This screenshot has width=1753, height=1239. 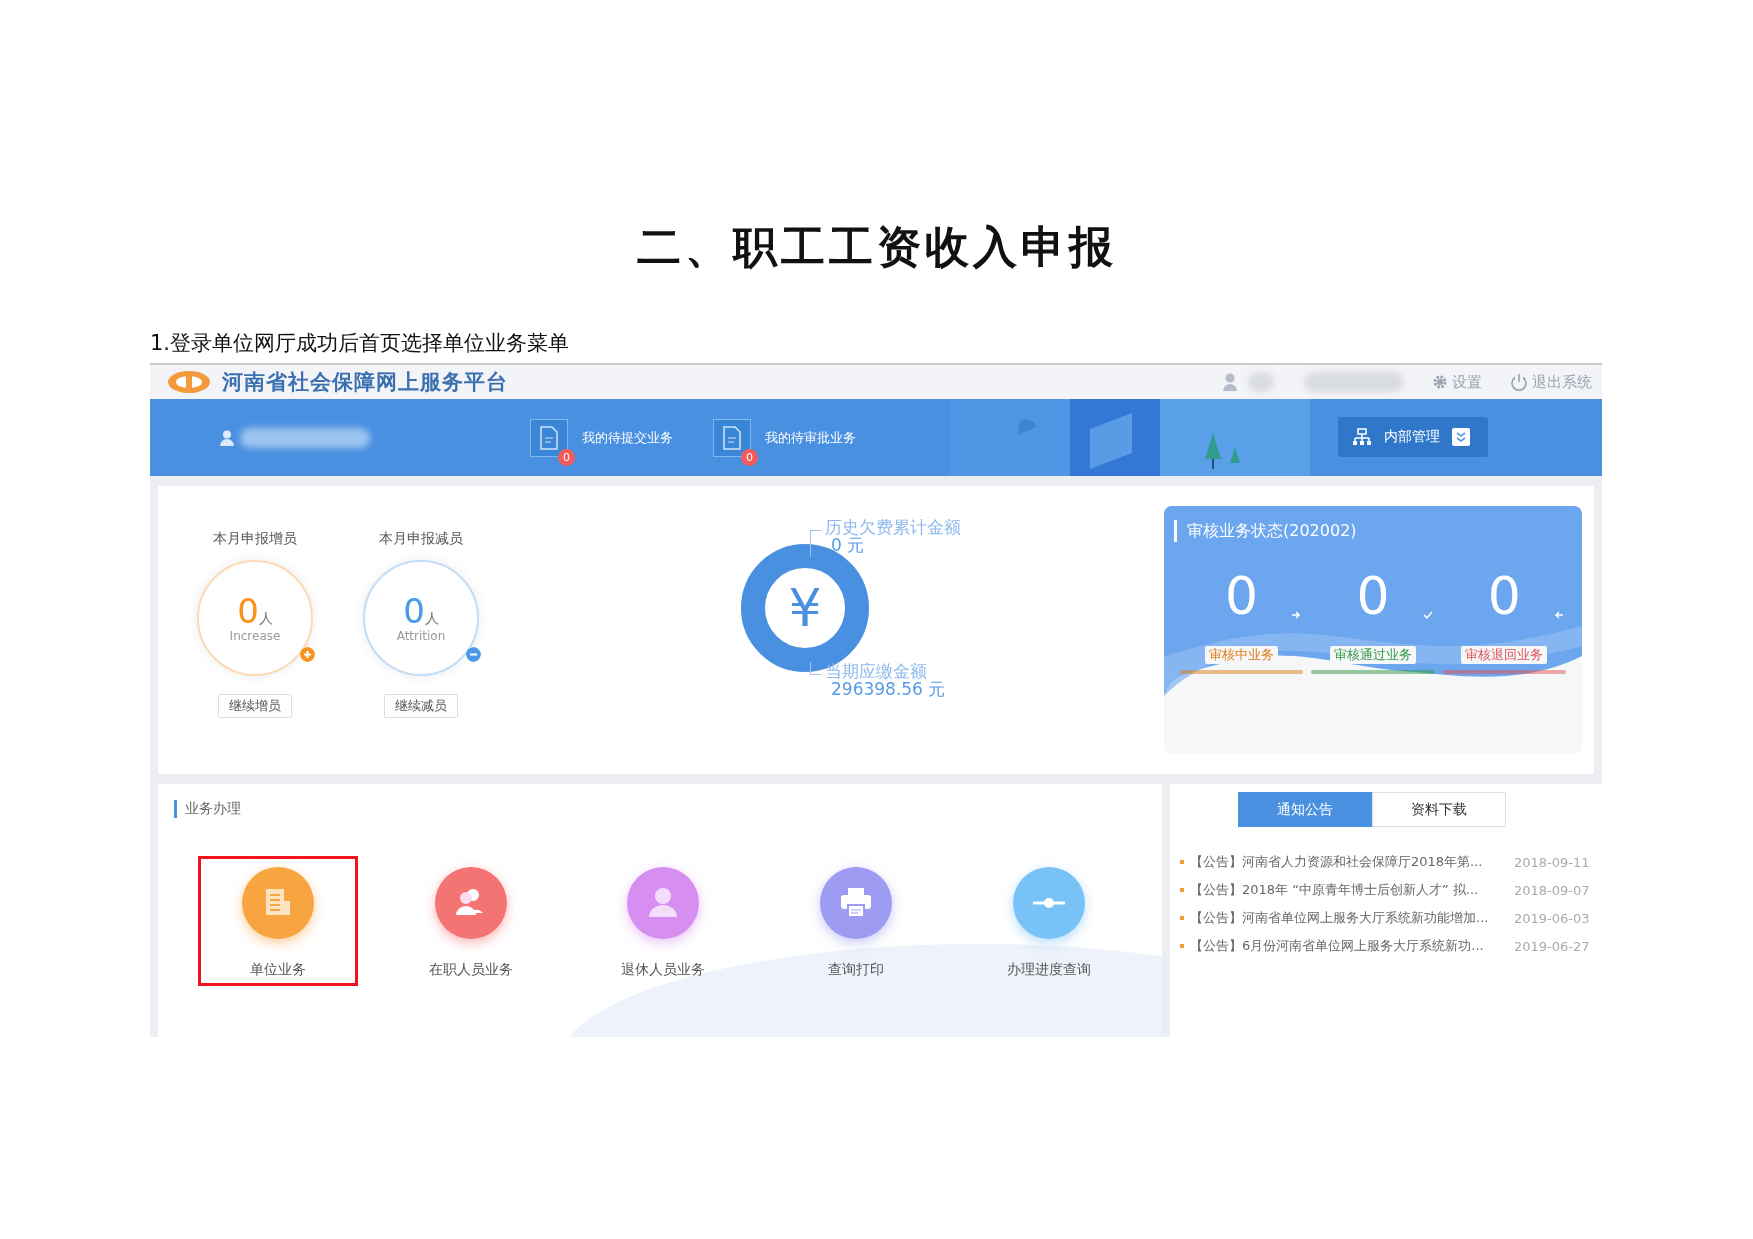 I want to click on counter-title: 本月申报增员, so click(x=255, y=539).